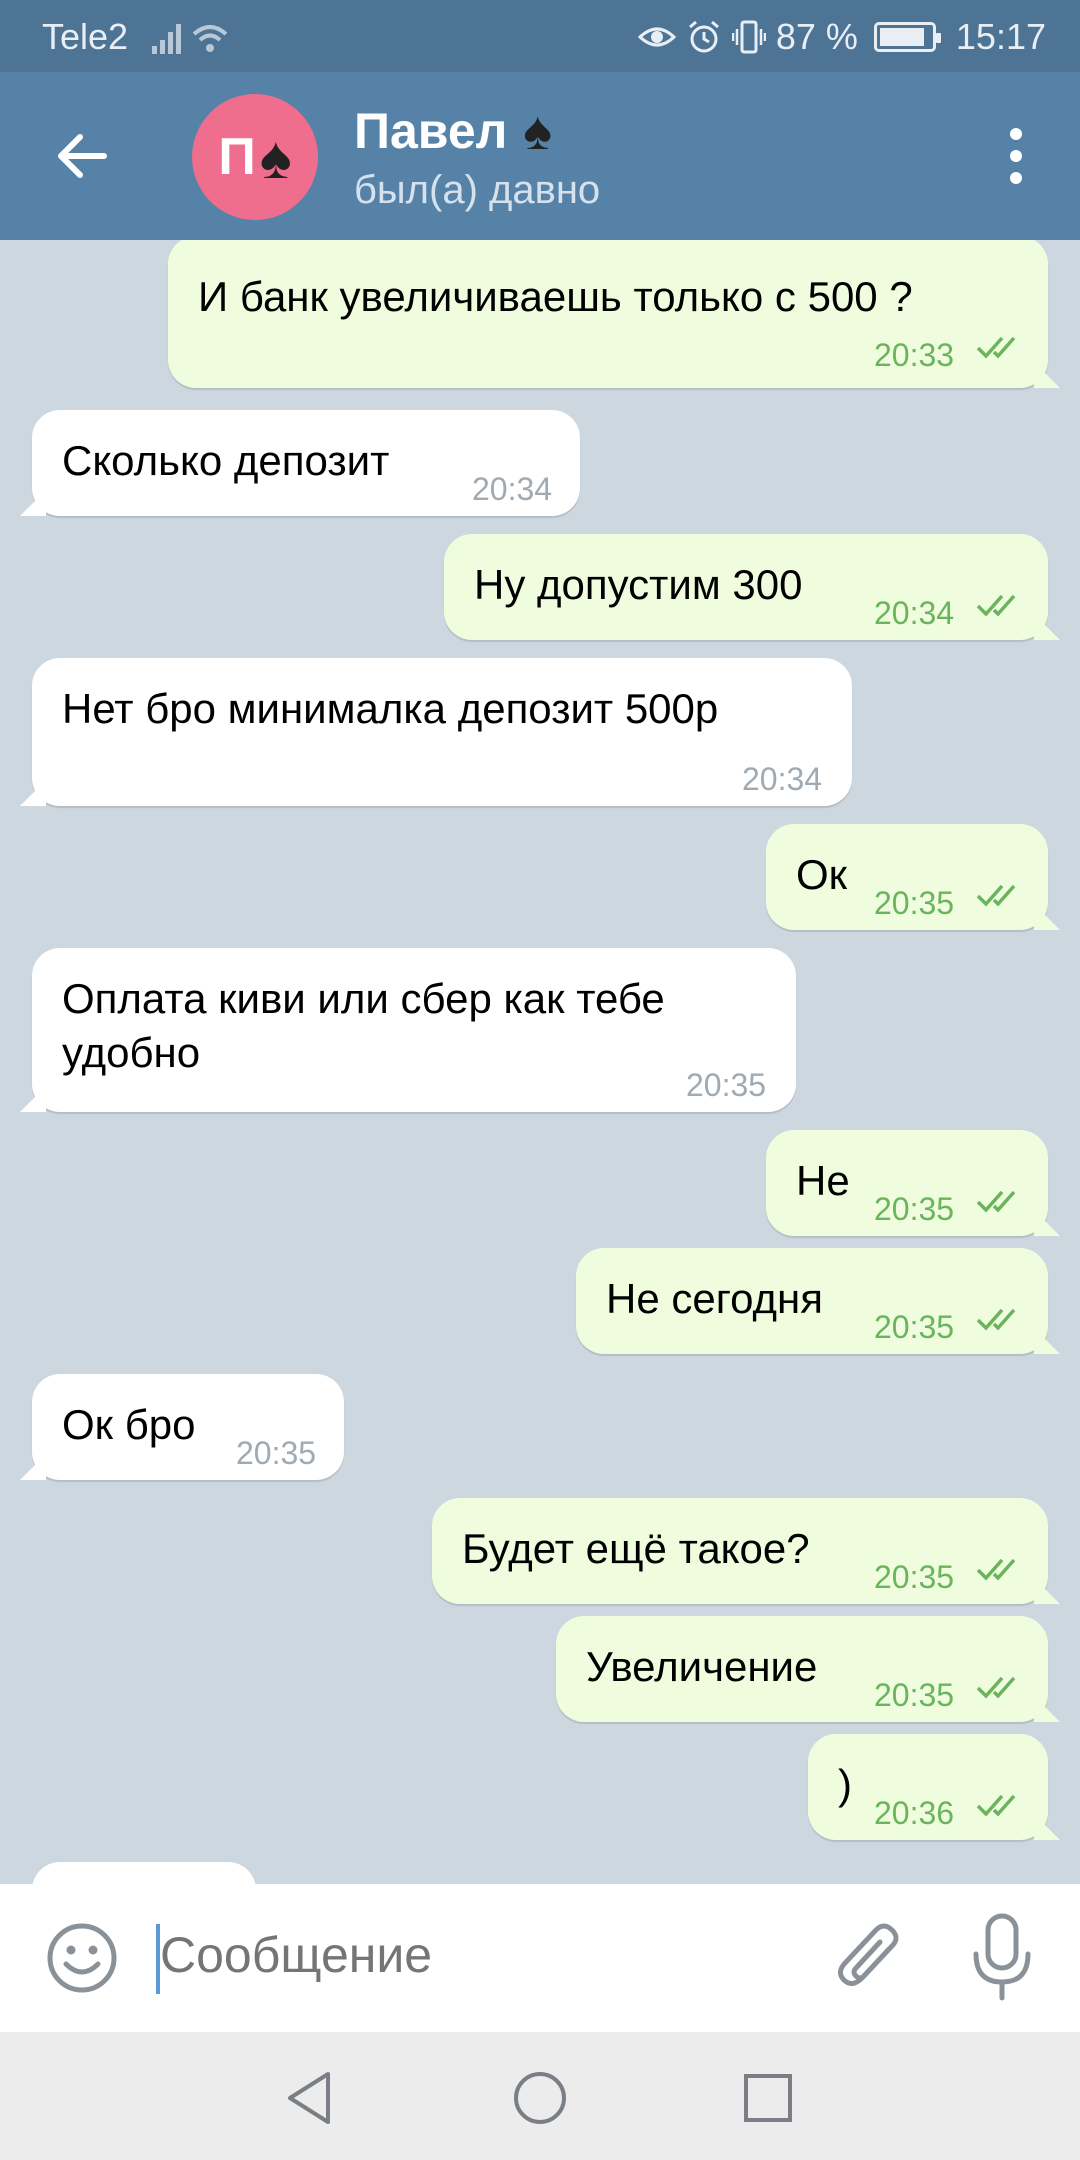 The height and width of the screenshot is (2160, 1080). I want to click on message-outgoing: И банк увеличиваешь только с 500 ? 20:33, so click(608, 314).